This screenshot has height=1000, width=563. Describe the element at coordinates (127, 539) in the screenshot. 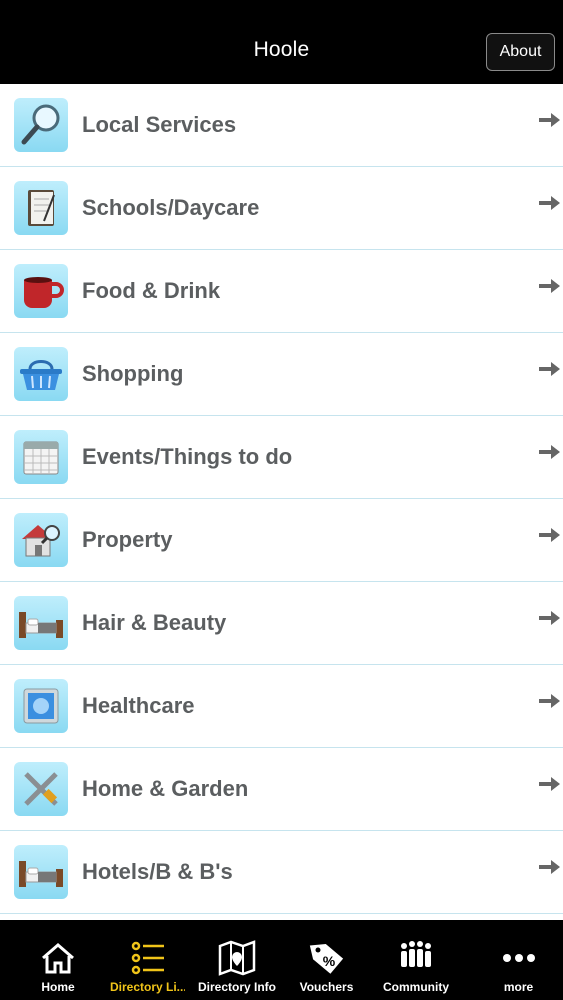

I see `list-item-label: Property` at that location.